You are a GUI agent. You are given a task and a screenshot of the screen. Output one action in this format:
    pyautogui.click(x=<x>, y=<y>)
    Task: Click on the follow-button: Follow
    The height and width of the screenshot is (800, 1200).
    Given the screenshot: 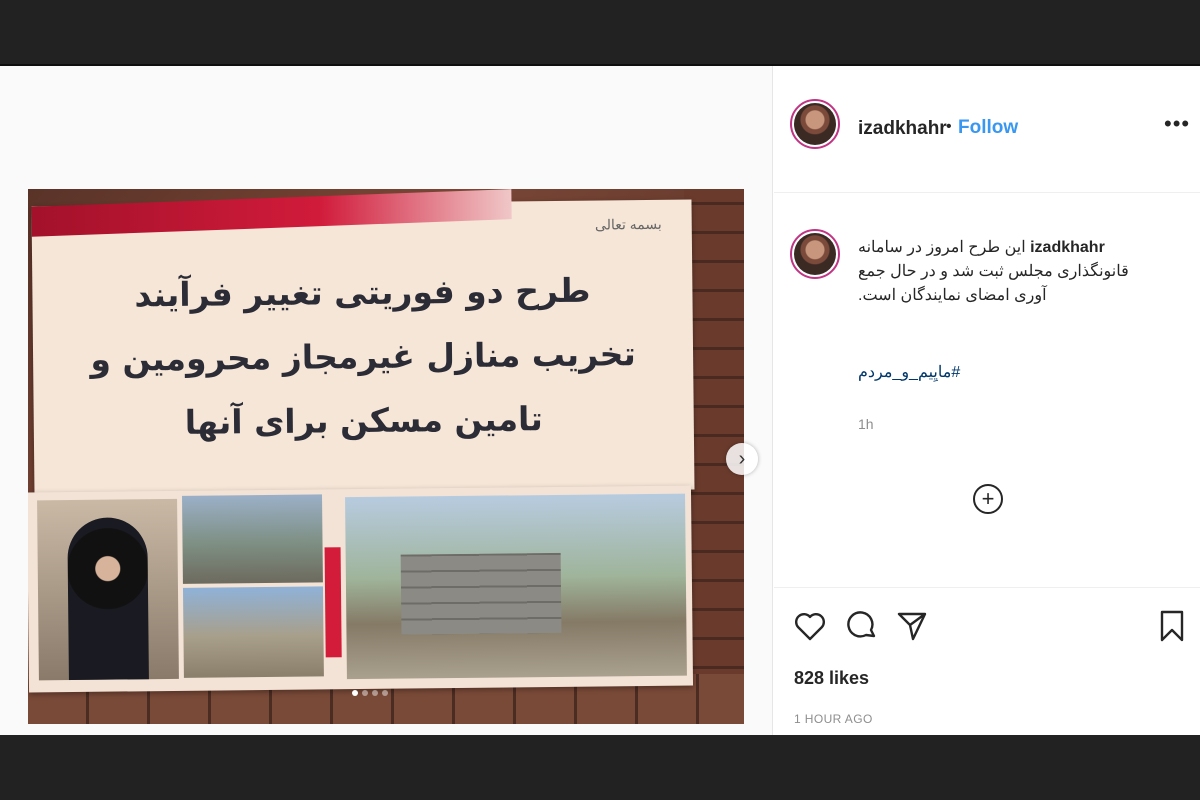 What is the action you would take?
    pyautogui.click(x=988, y=128)
    